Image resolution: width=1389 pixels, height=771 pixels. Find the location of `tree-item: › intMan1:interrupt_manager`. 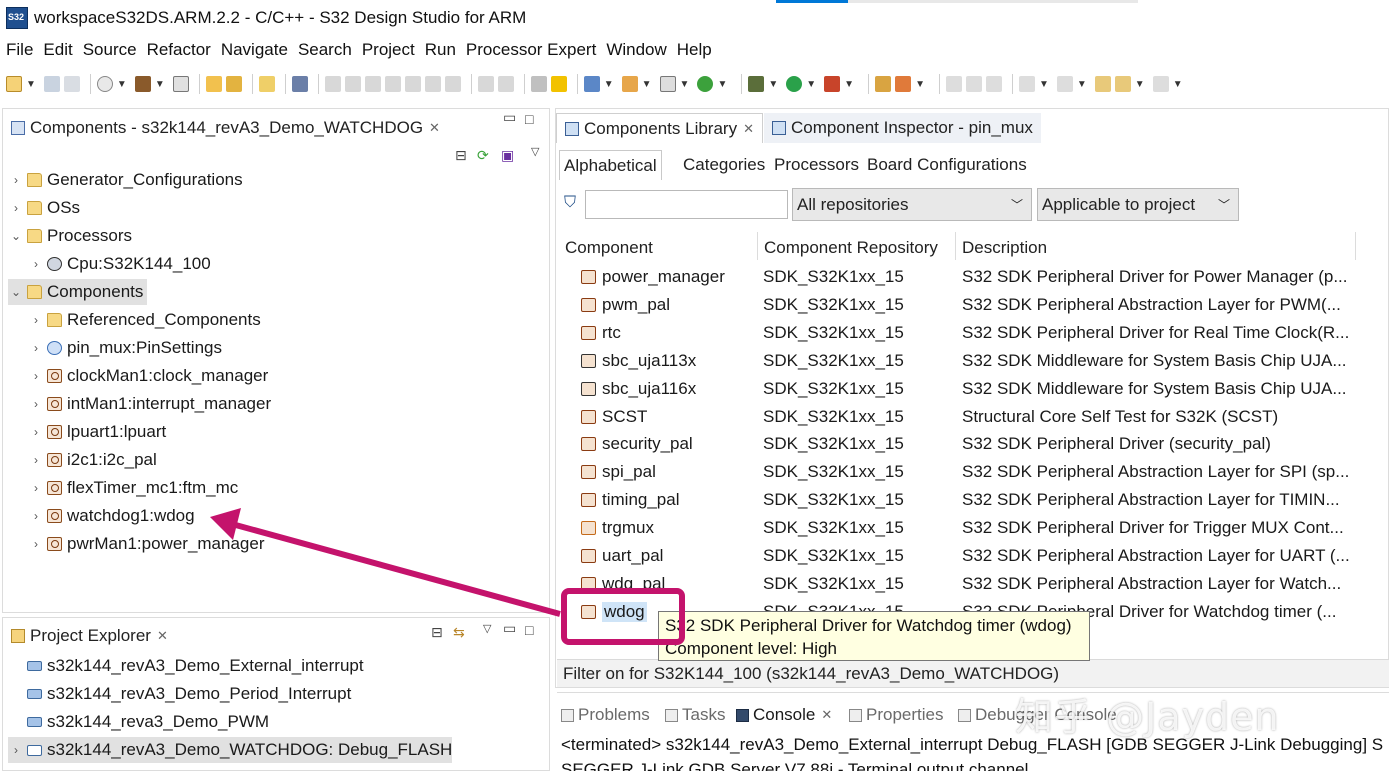

tree-item: › intMan1:interrupt_manager is located at coordinates (149, 404).